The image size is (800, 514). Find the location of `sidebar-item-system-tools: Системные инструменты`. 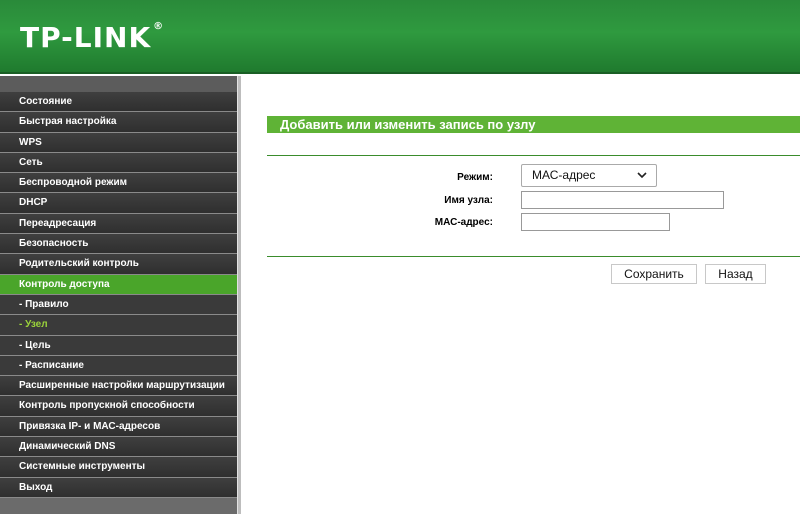

sidebar-item-system-tools: Системные инструменты is located at coordinates (118, 467).